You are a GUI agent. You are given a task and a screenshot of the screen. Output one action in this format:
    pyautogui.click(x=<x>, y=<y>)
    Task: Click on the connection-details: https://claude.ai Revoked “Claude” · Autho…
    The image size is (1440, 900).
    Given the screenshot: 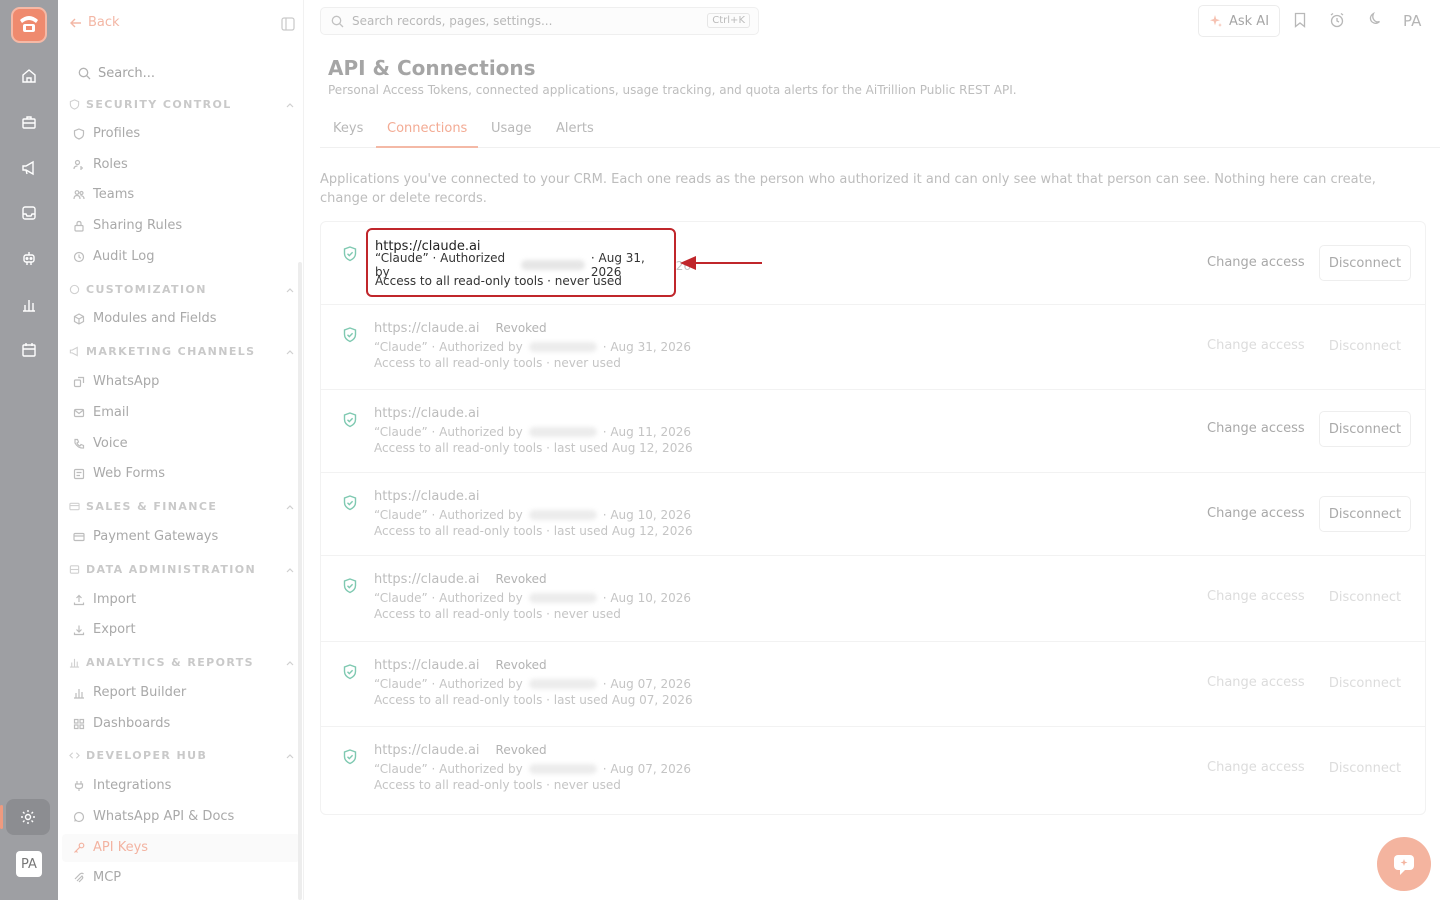 What is the action you would take?
    pyautogui.click(x=532, y=768)
    